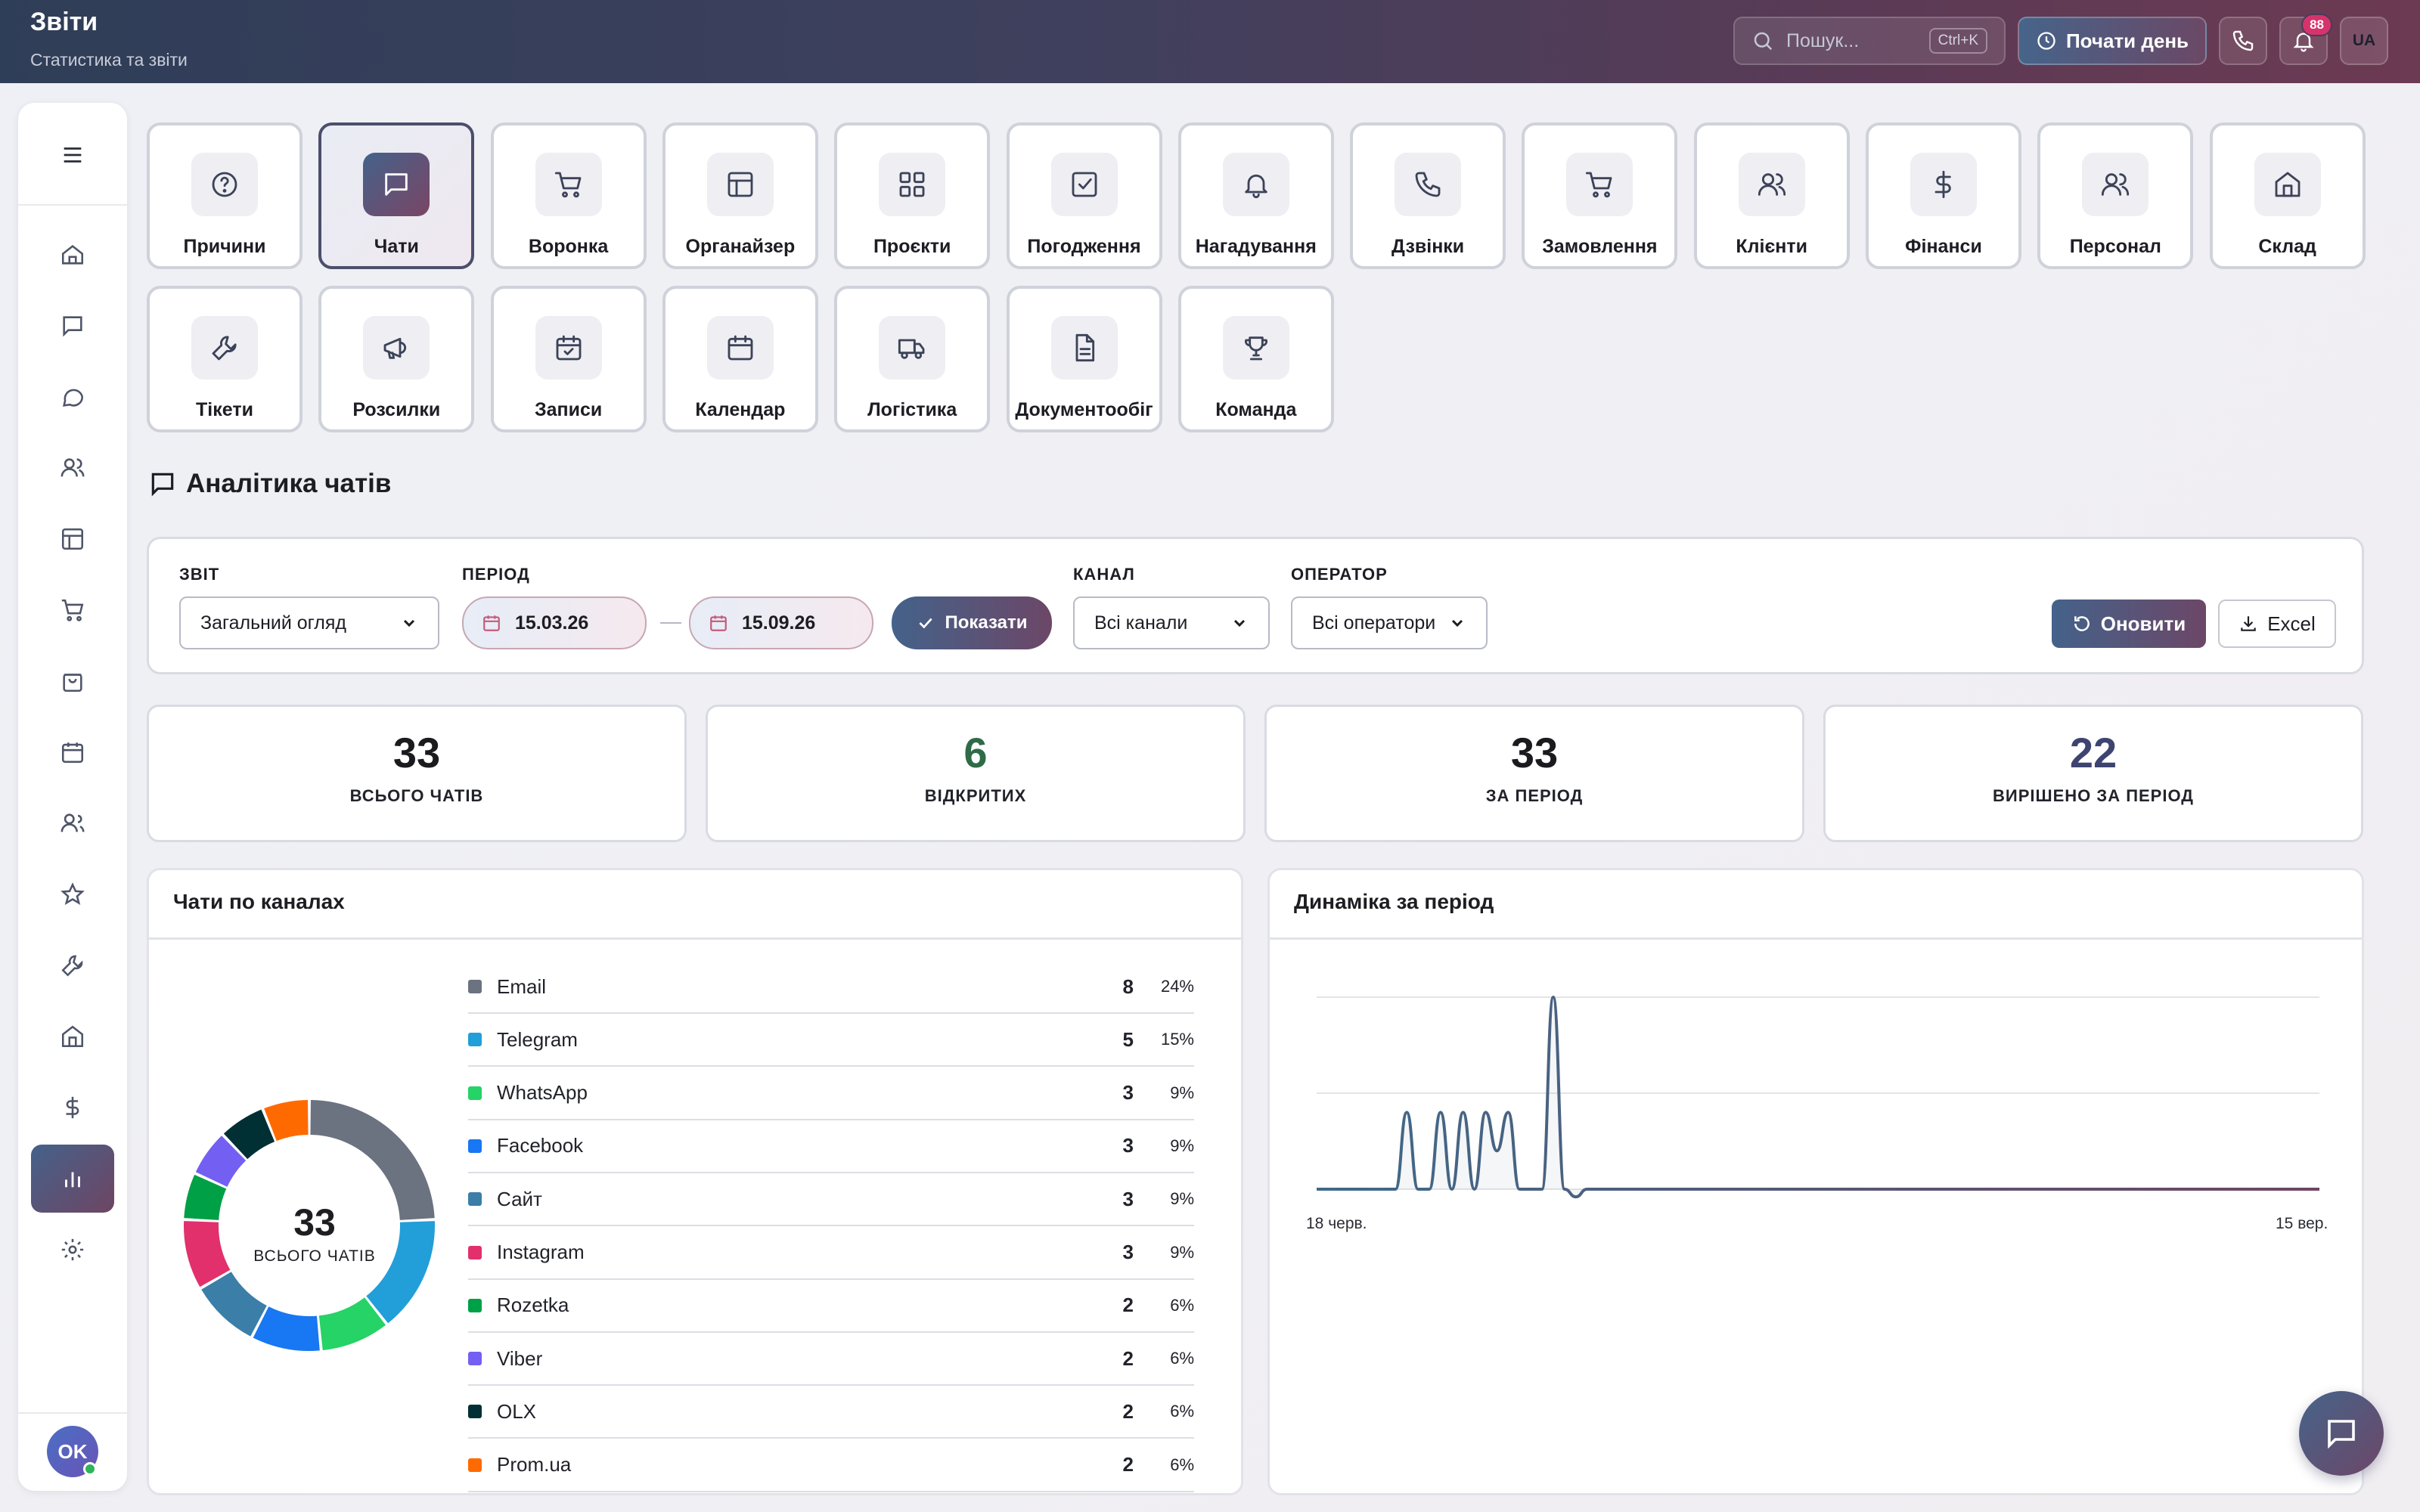 The width and height of the screenshot is (2420, 1512). I want to click on page-subtitle: Статистика та звіти, so click(109, 60).